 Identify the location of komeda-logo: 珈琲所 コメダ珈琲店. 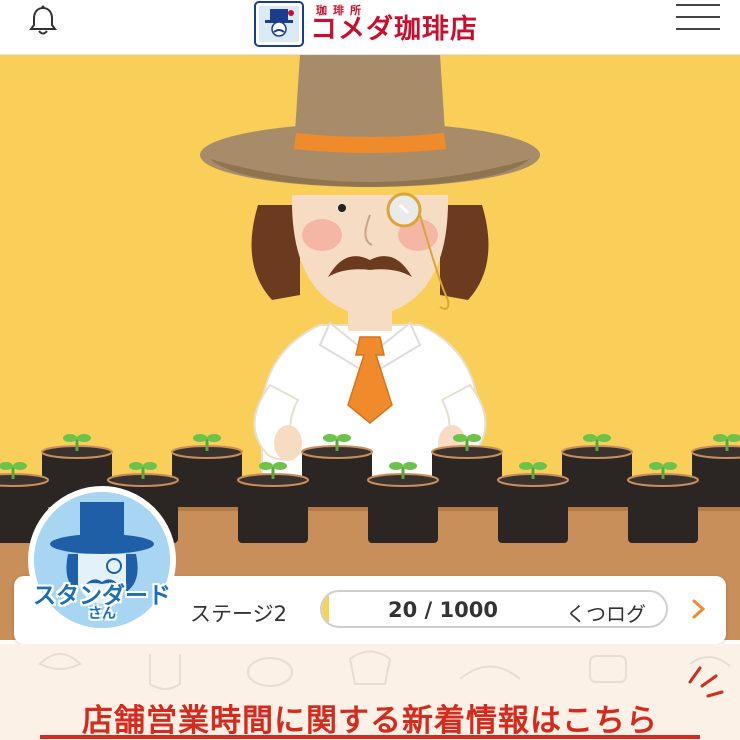
(366, 24).